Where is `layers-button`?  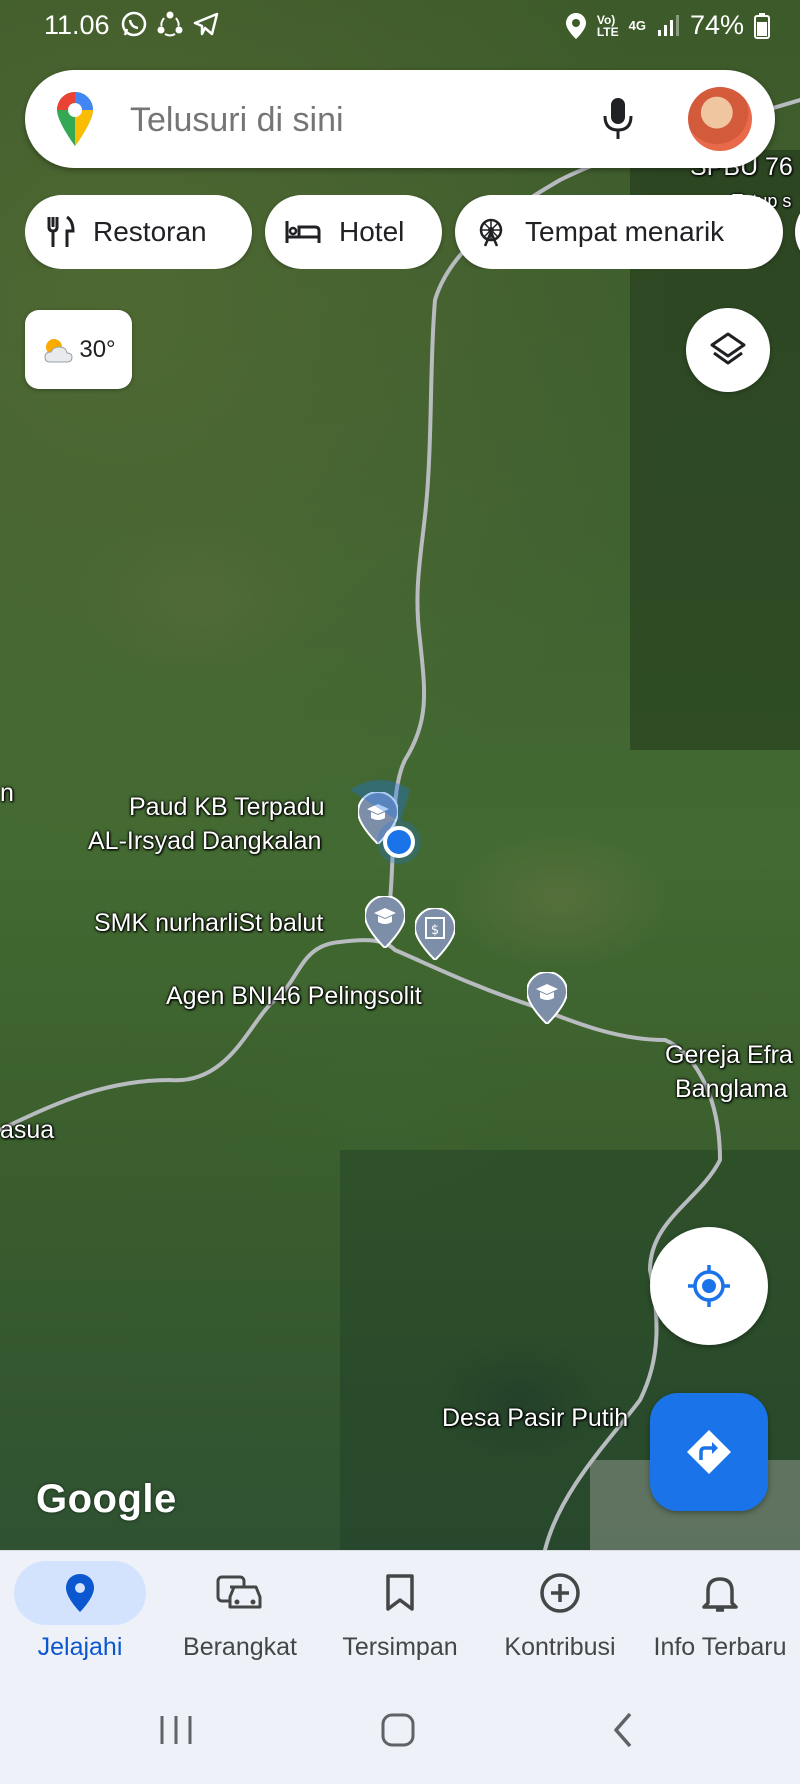
layers-button is located at coordinates (728, 350).